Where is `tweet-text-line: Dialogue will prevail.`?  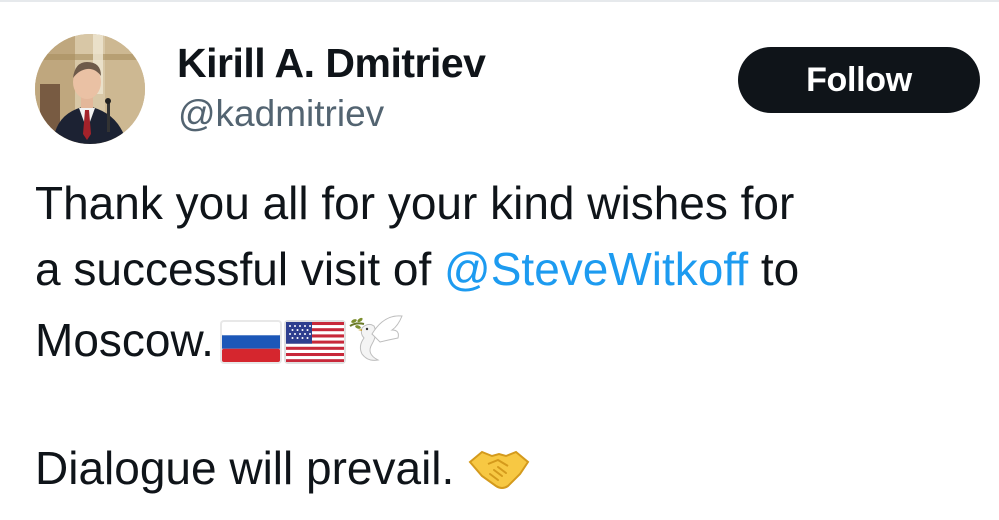 tweet-text-line: Dialogue will prevail. is located at coordinates (282, 468).